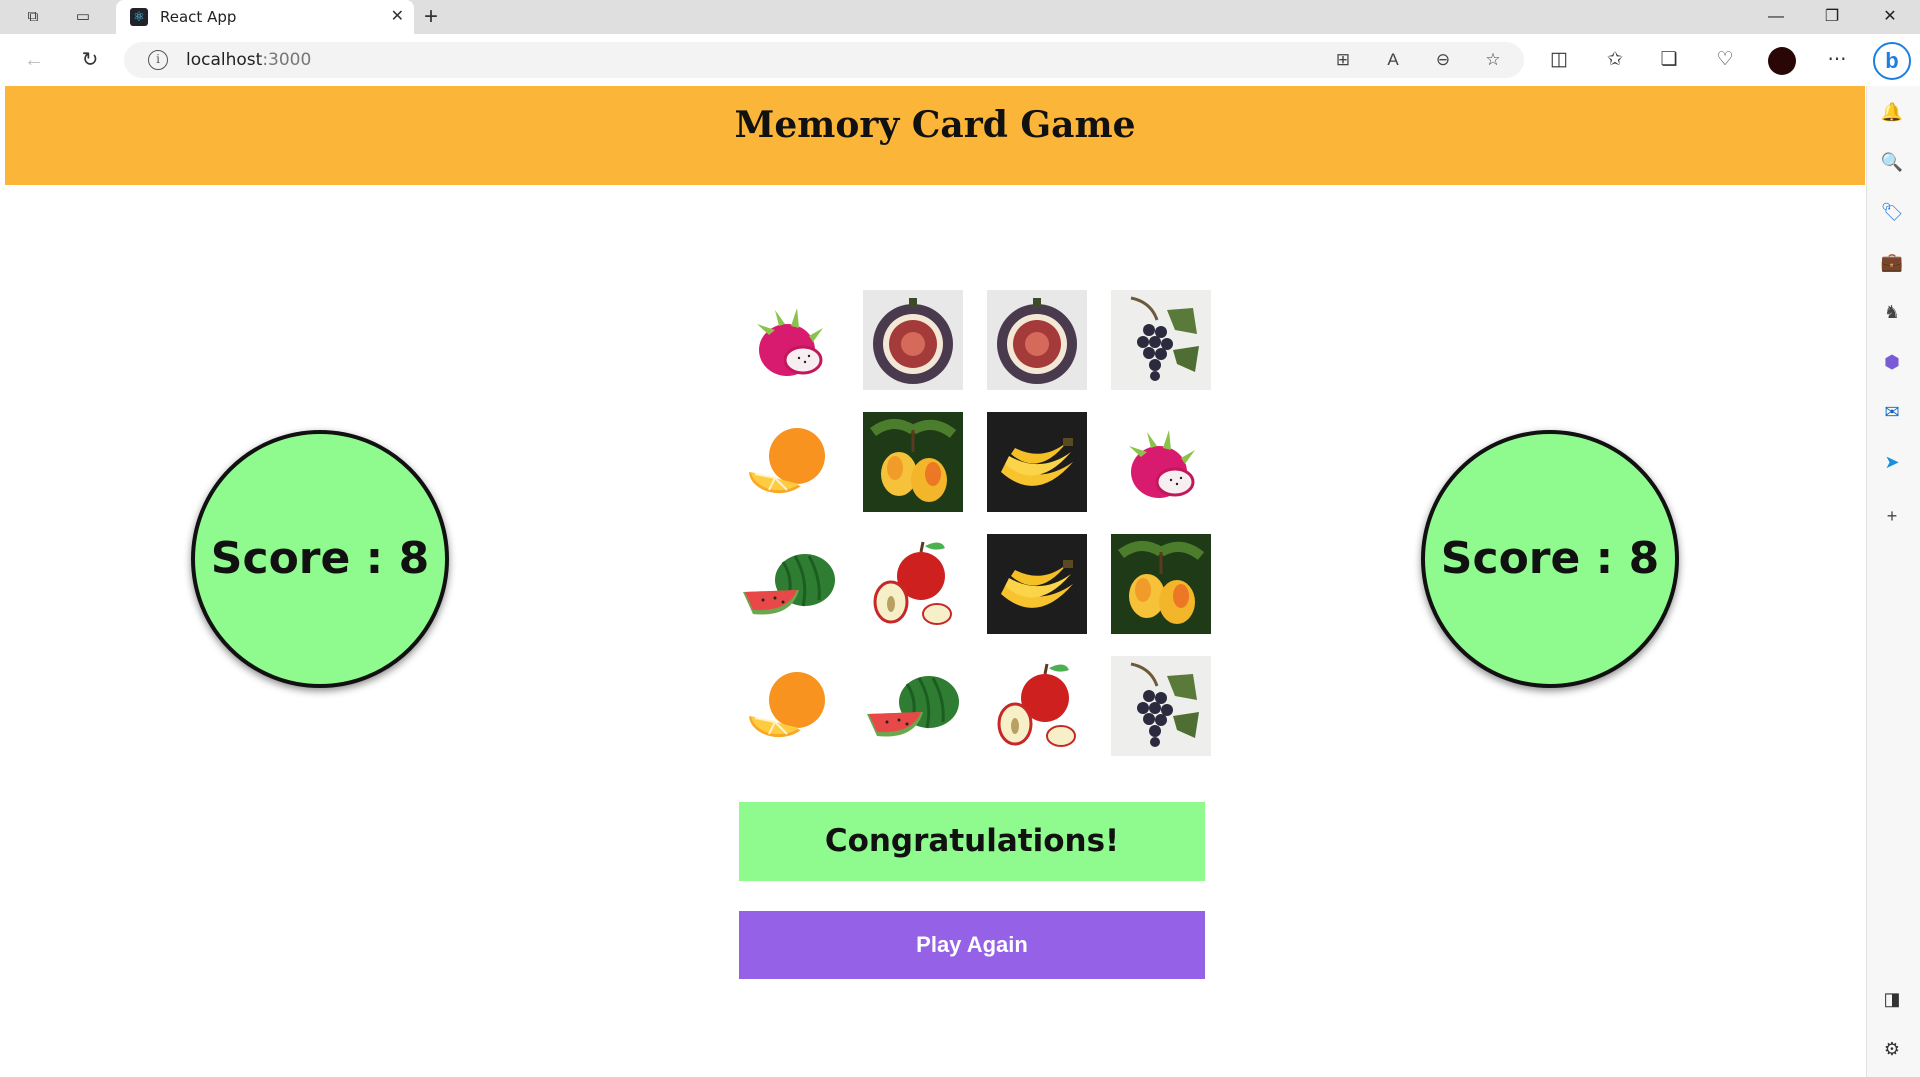 The height and width of the screenshot is (1077, 1920). What do you see at coordinates (1443, 60) in the screenshot?
I see `zoom-out-icon: ⊖` at bounding box center [1443, 60].